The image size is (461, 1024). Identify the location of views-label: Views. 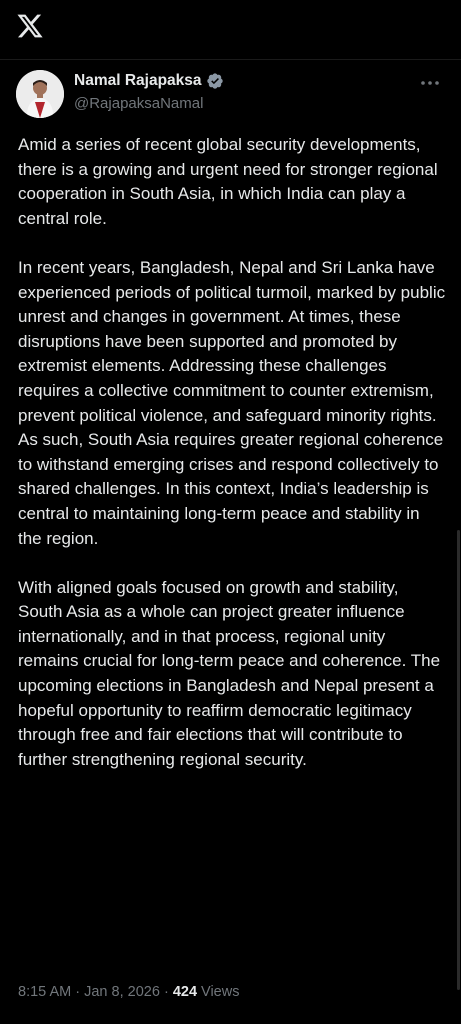
(220, 992).